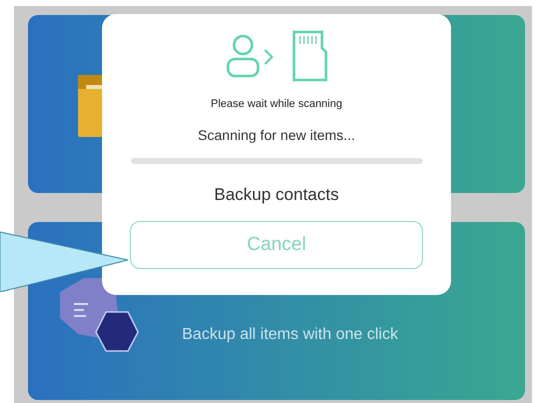 This screenshot has width=541, height=403. I want to click on person-icon, so click(249, 56).